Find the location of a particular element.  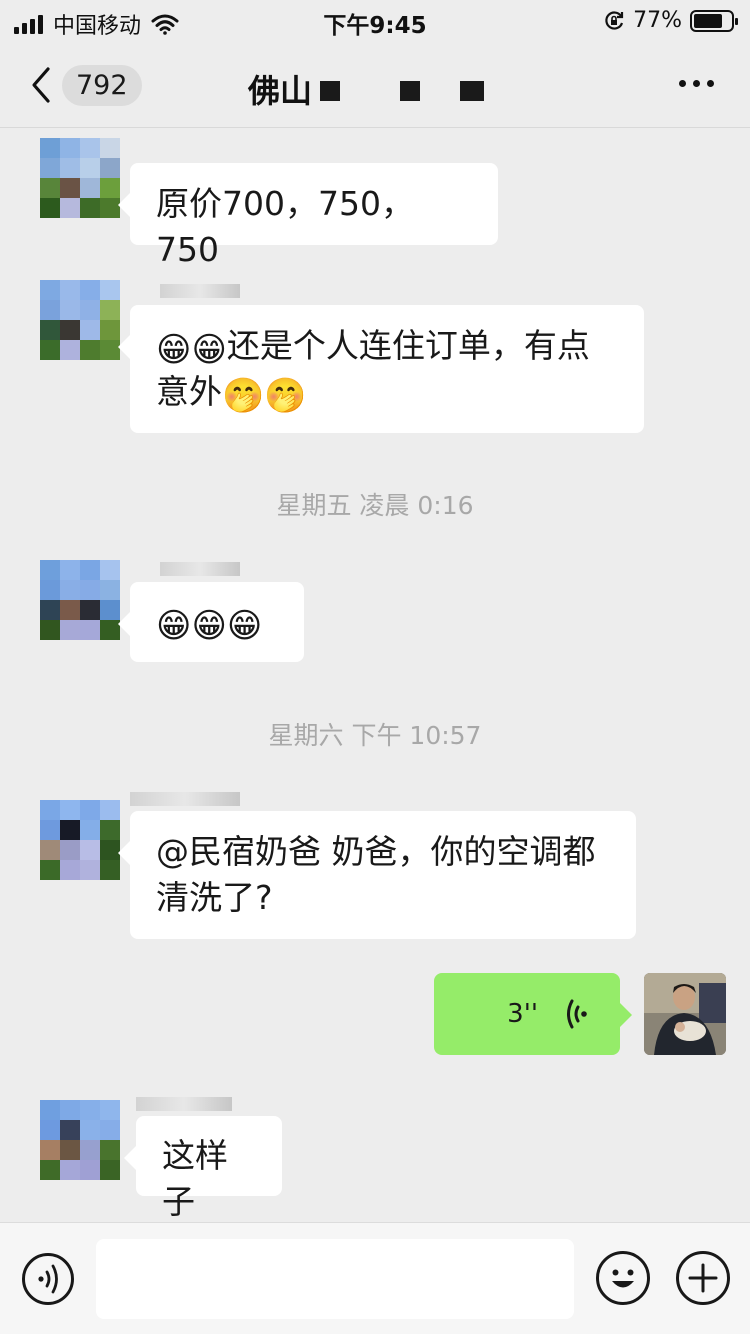

person-photo is located at coordinates (685, 1014).